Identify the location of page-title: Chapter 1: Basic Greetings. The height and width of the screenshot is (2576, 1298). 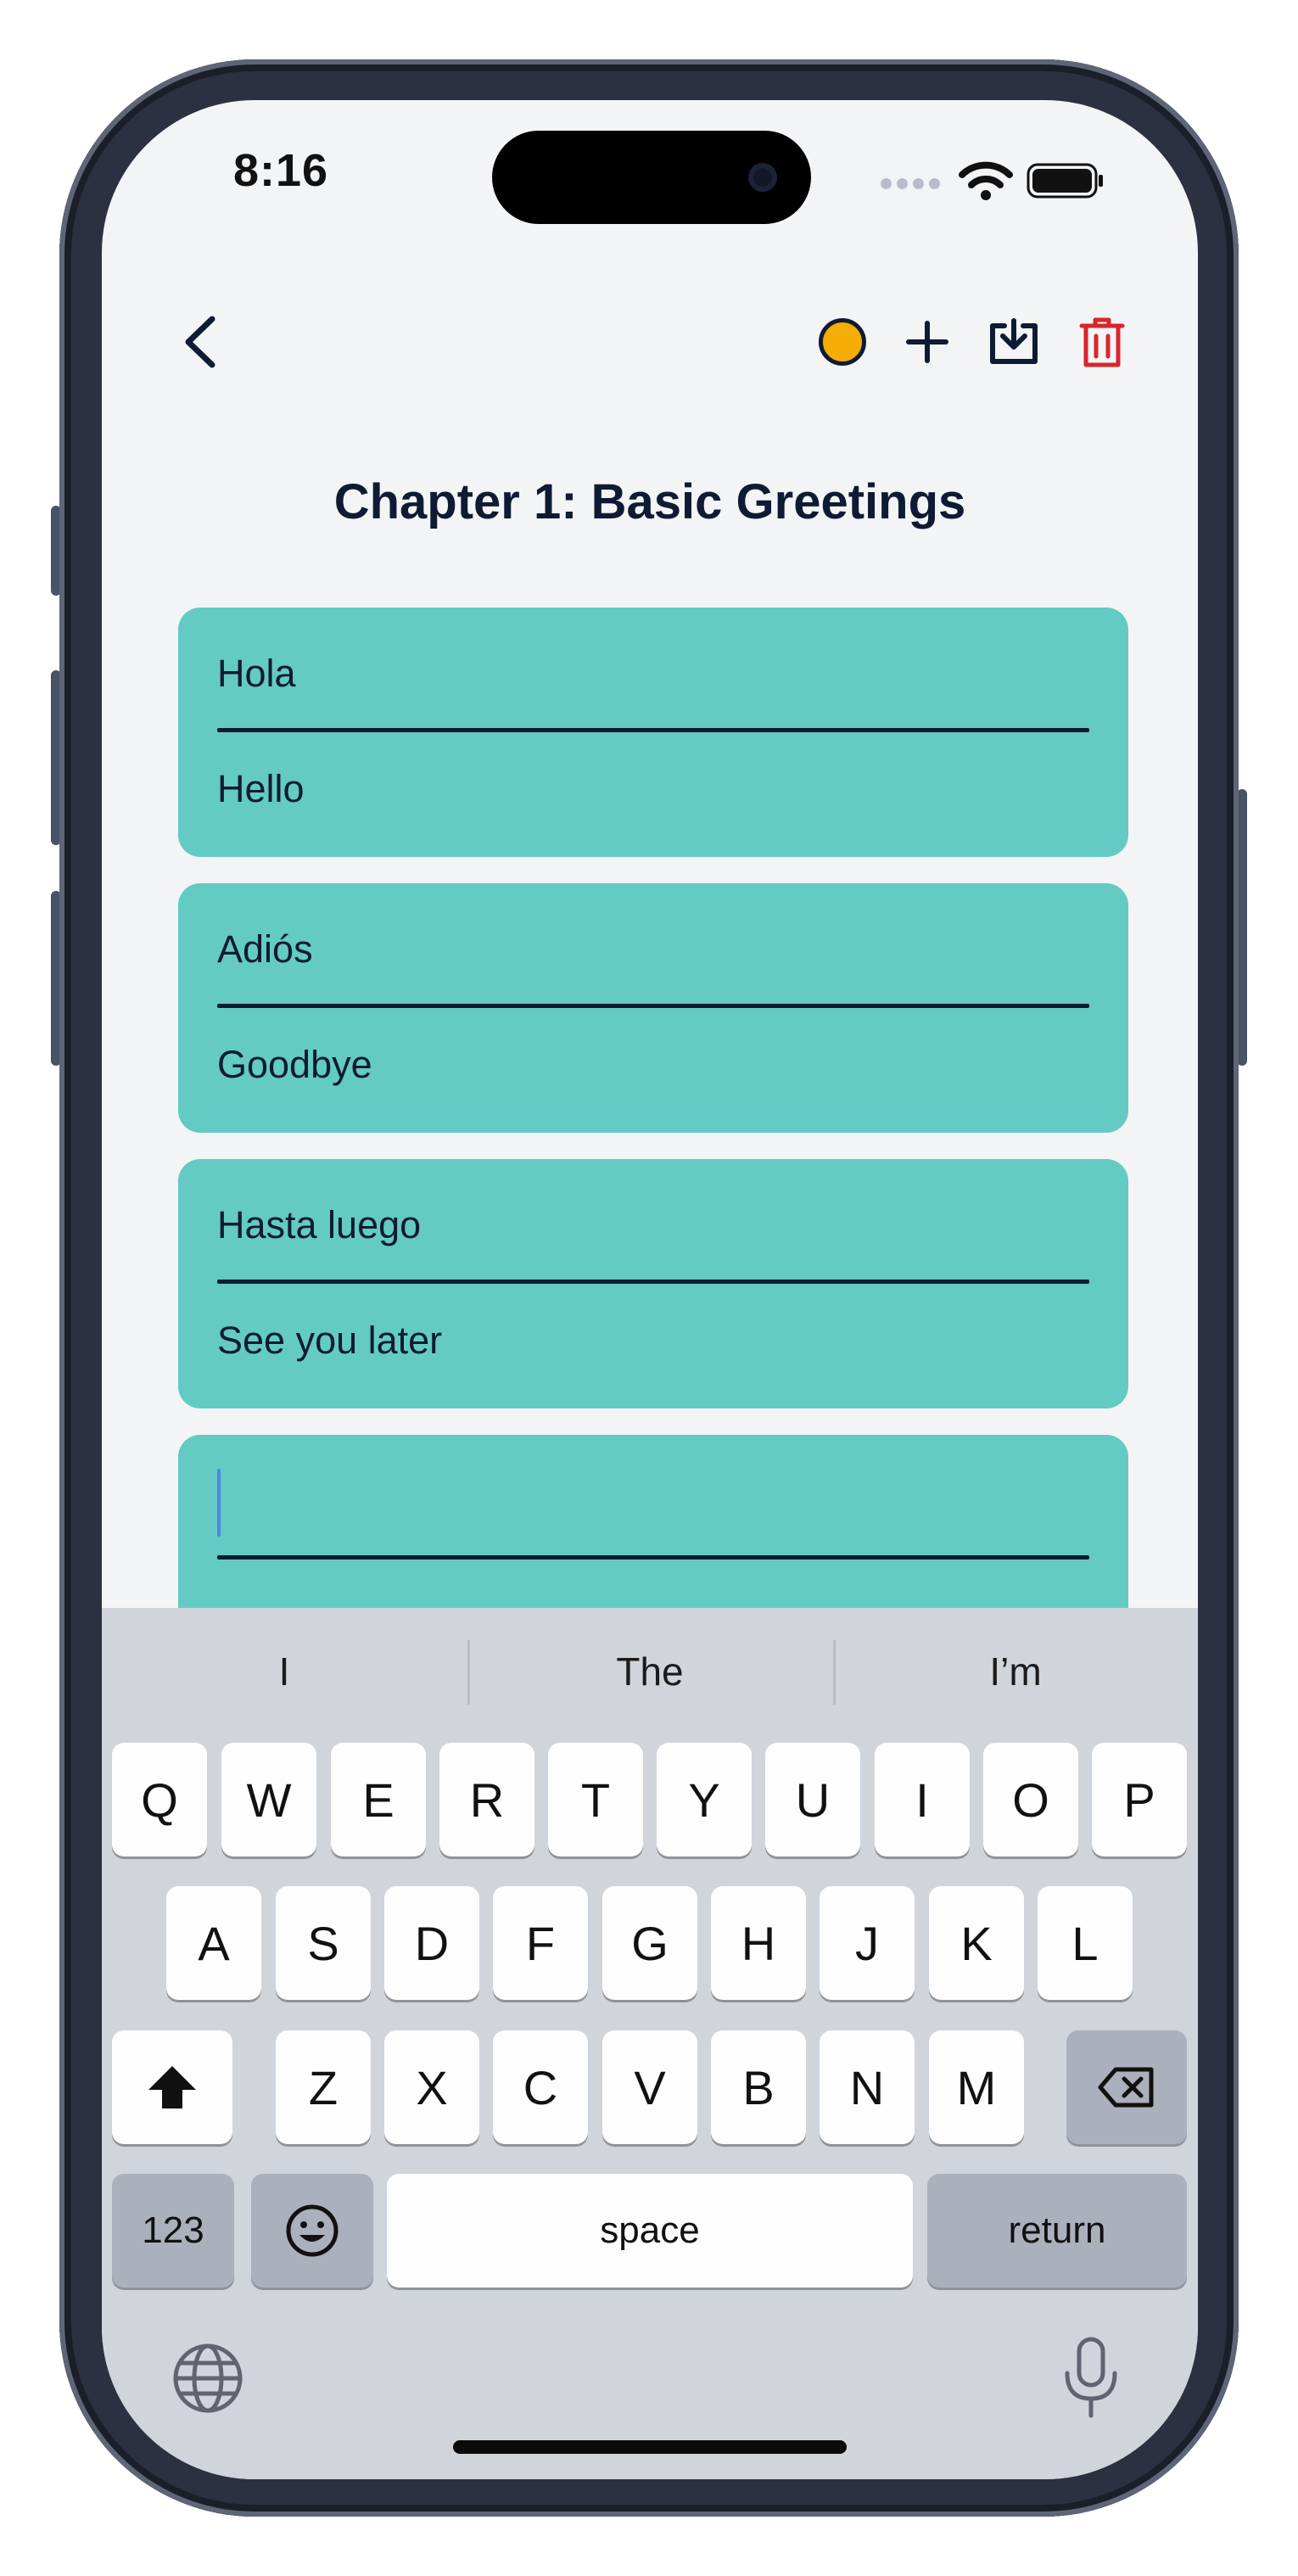
(649, 501).